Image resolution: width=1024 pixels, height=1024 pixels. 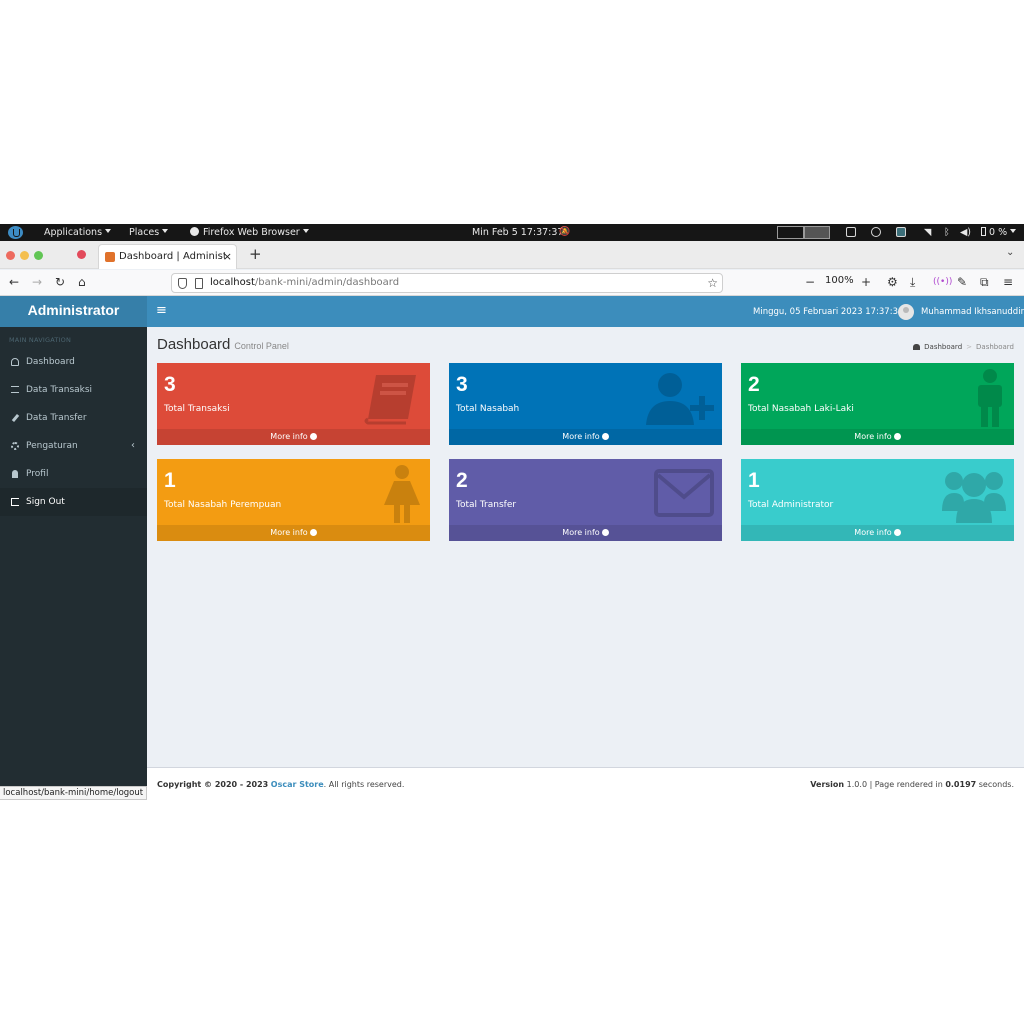 What do you see at coordinates (73, 311) in the screenshot?
I see `app-logo: Administrator` at bounding box center [73, 311].